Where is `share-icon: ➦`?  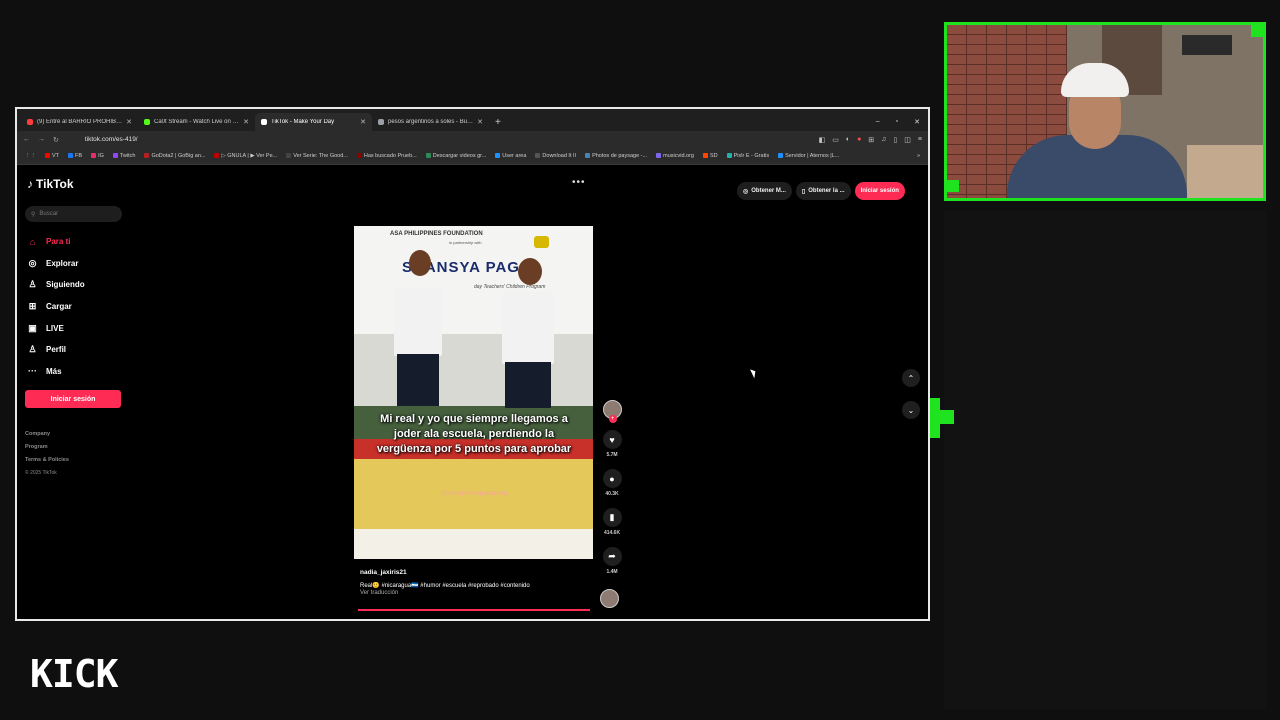 share-icon: ➦ is located at coordinates (612, 556).